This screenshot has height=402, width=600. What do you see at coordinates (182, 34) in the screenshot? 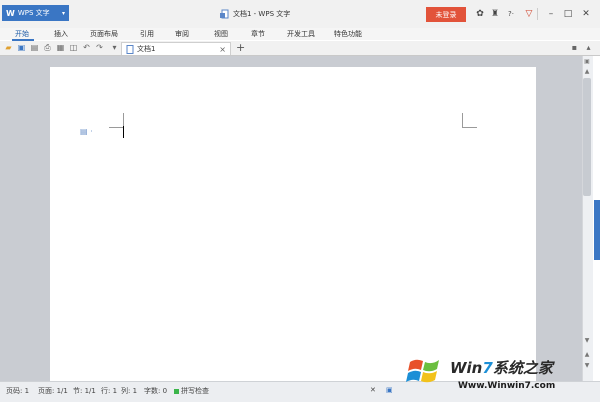
I see `menu-item-review: 审阅` at bounding box center [182, 34].